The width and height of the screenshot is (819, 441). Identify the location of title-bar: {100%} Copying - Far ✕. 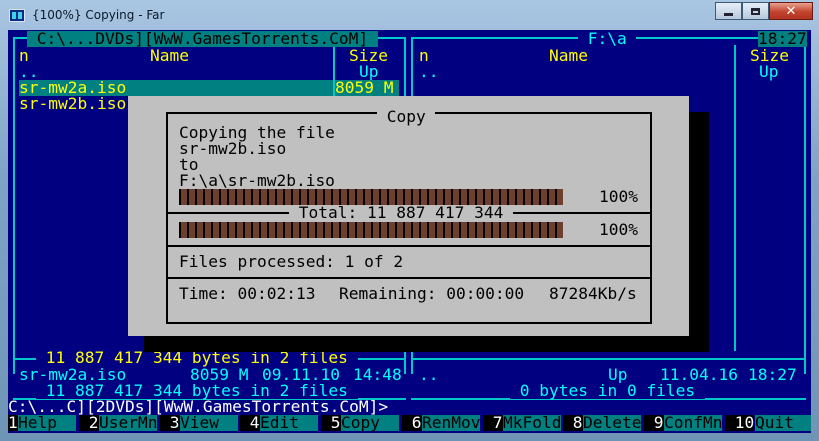
(409, 15).